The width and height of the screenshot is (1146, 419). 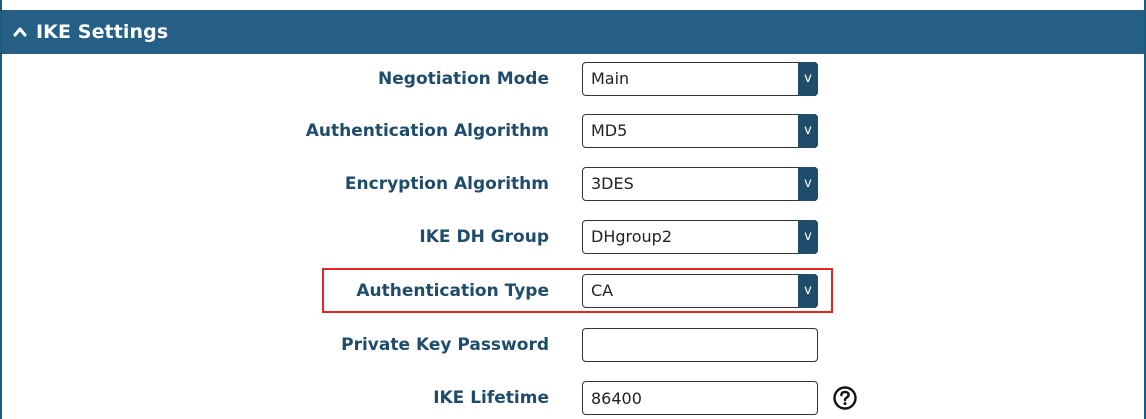 What do you see at coordinates (573, 184) in the screenshot?
I see `encryption-algorithm-row: Encryption Algorithm 3DES v` at bounding box center [573, 184].